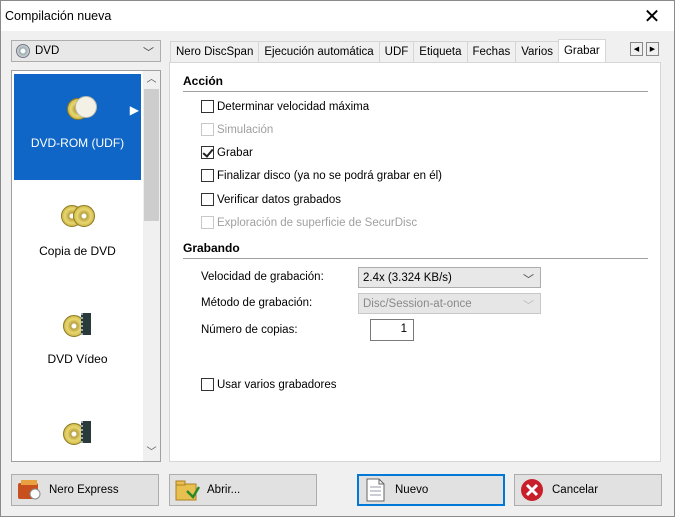 This screenshot has height=517, width=675. Describe the element at coordinates (417, 303) in the screenshot. I see `write-method-value: Disc/Session-at-once` at that location.